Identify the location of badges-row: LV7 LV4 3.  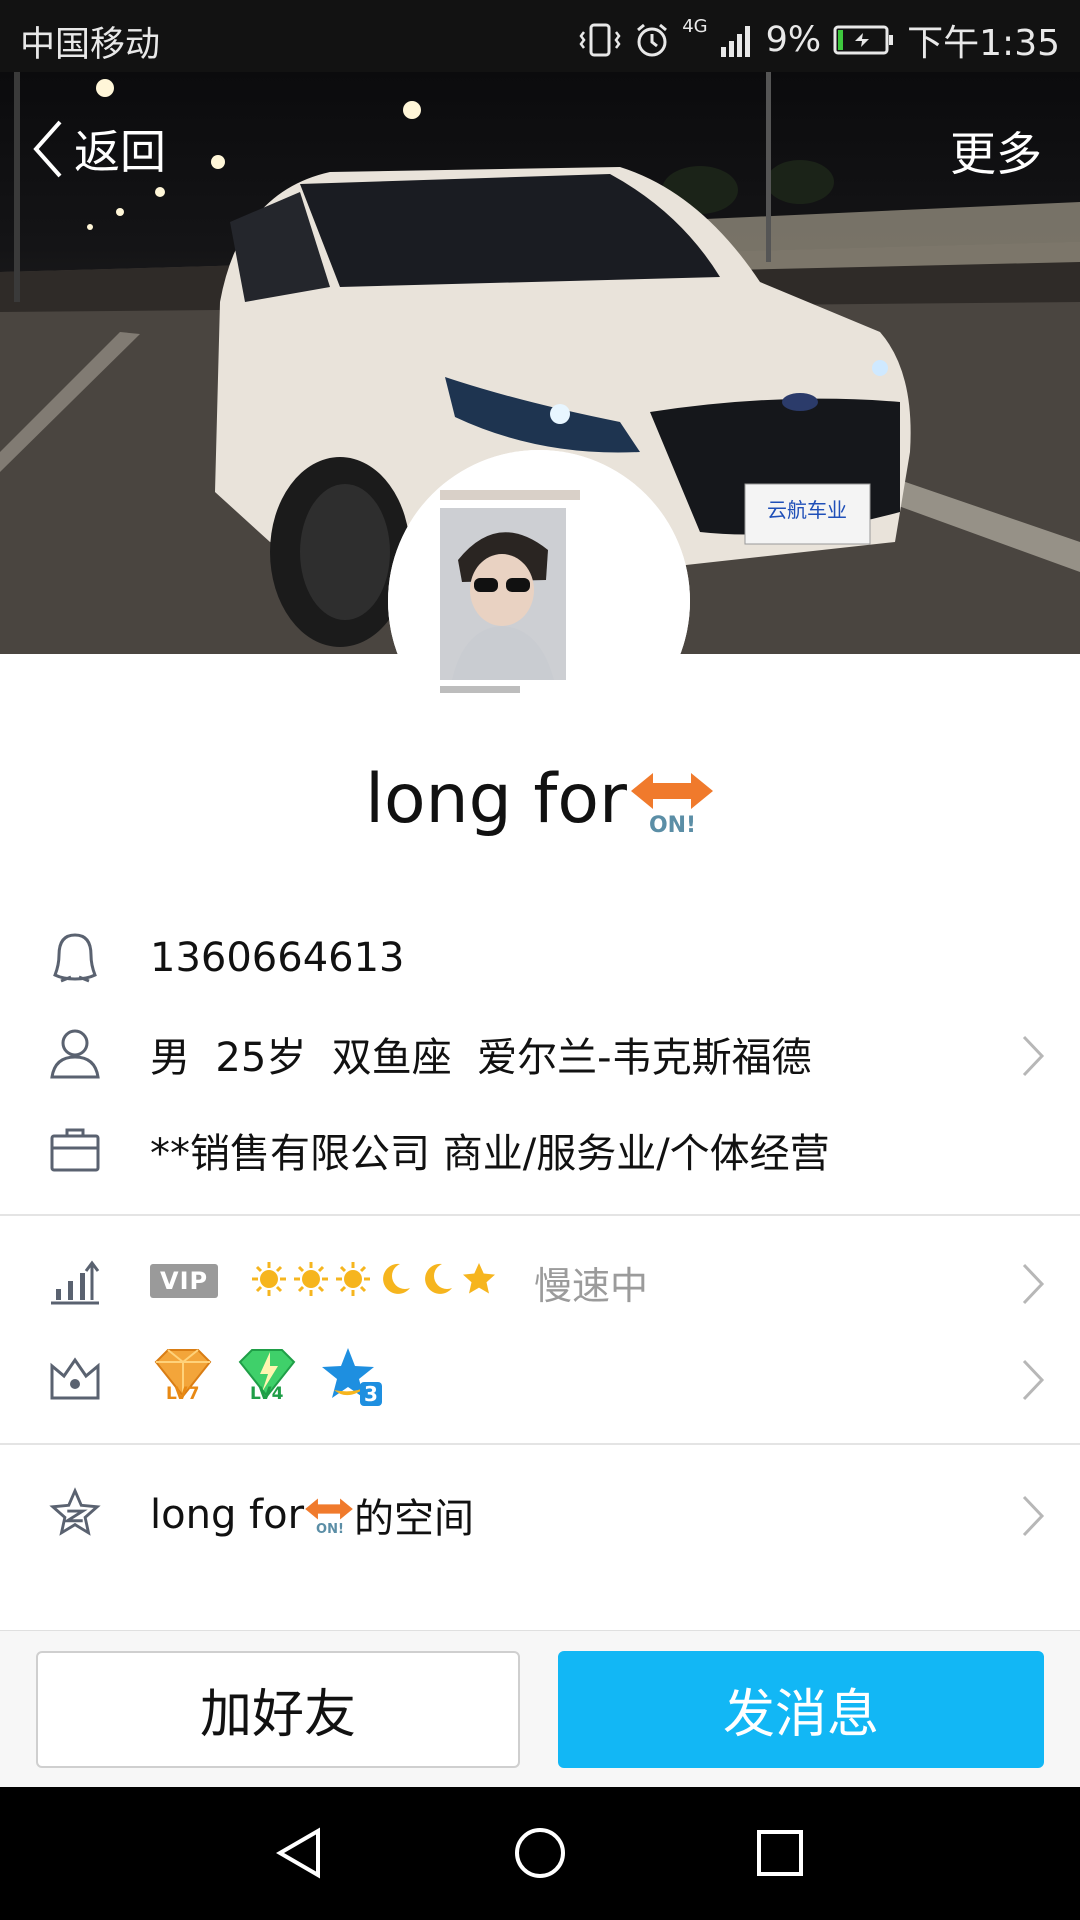
(540, 1378).